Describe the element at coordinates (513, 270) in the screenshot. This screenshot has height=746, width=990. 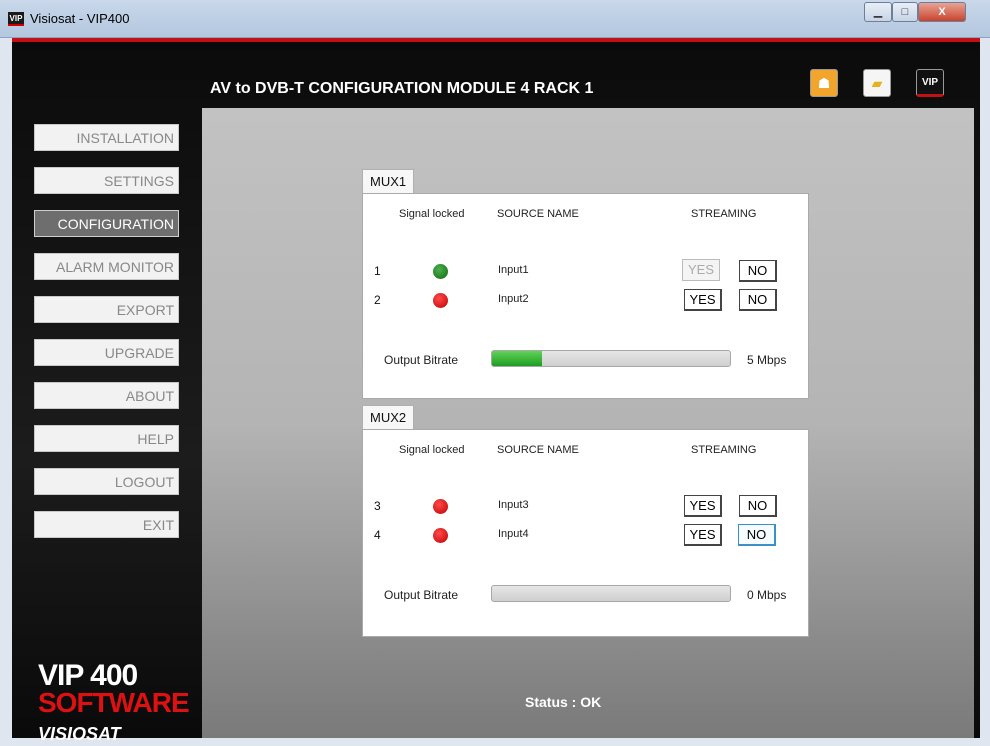
I see `source-name: Input1` at that location.